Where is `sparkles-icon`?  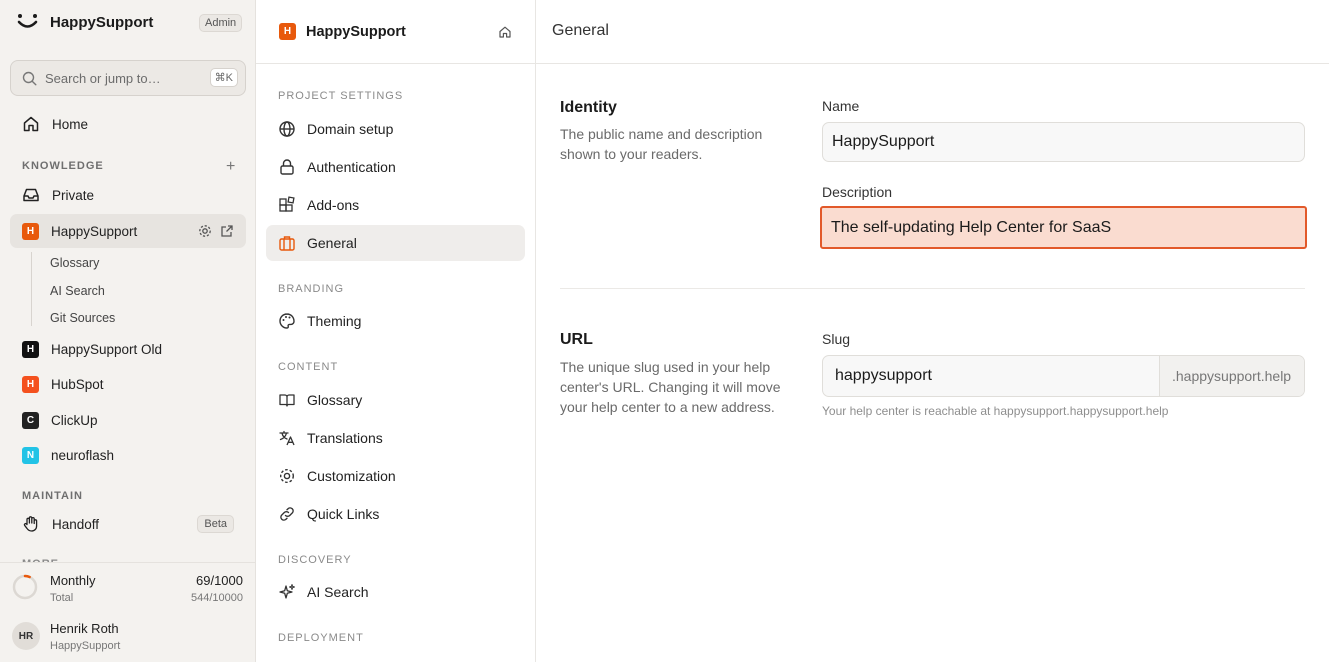
sparkles-icon is located at coordinates (287, 592).